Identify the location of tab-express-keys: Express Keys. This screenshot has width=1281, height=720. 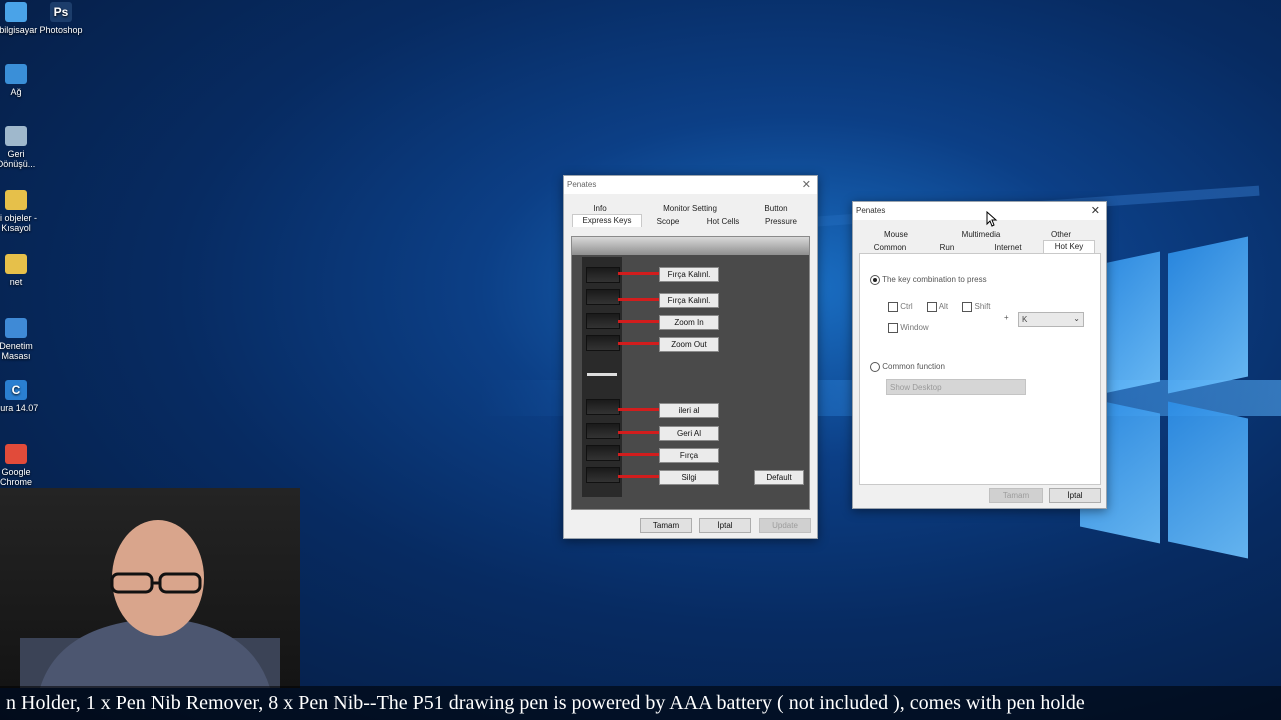
(607, 220).